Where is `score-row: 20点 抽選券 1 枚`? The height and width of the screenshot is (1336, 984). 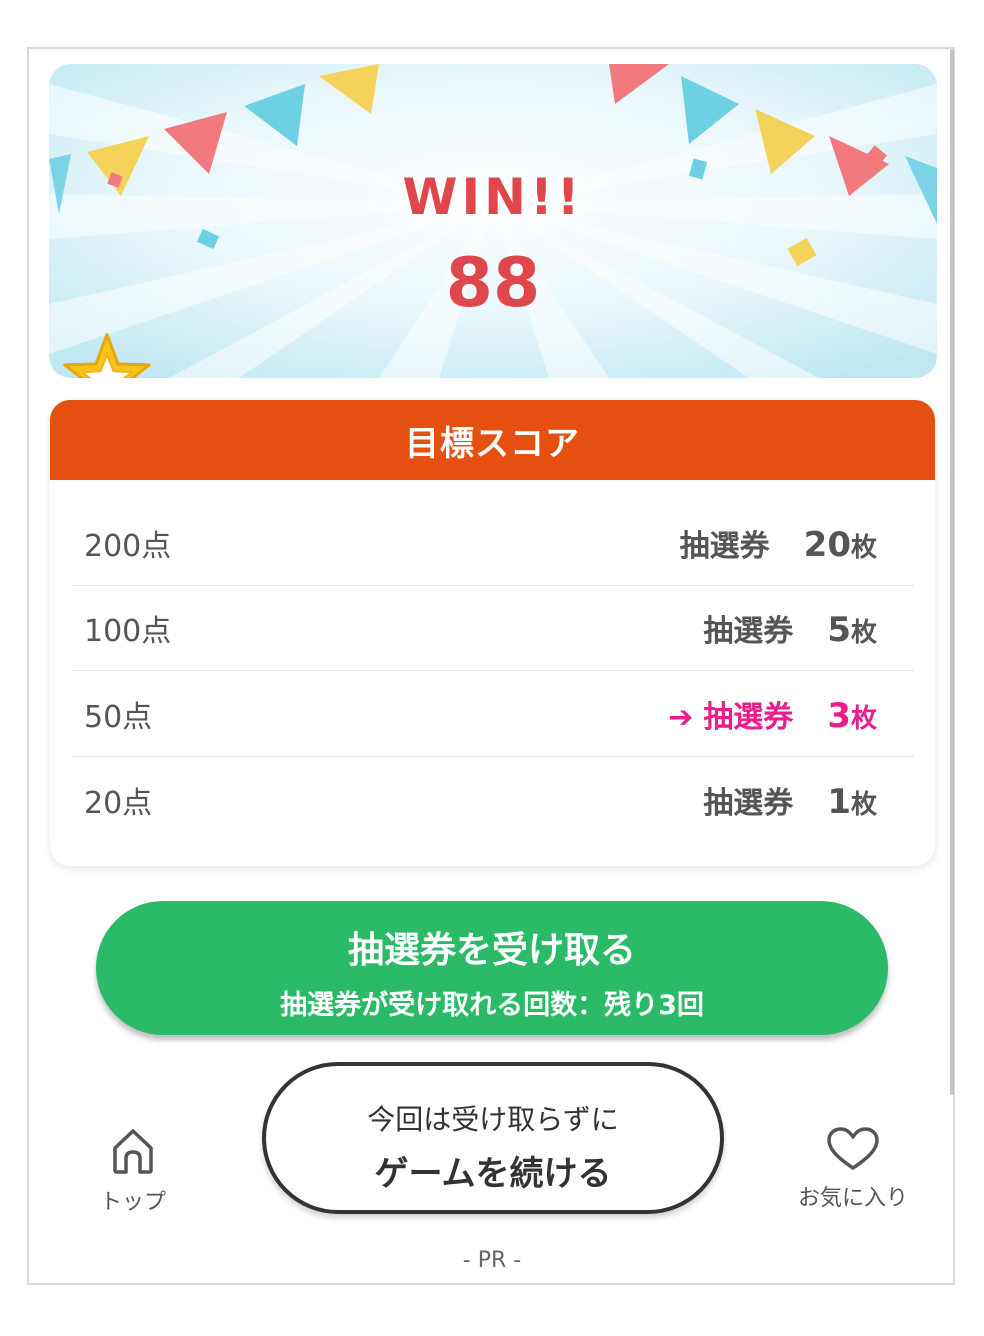
score-row: 20点 抽選券 1 枚 is located at coordinates (492, 799).